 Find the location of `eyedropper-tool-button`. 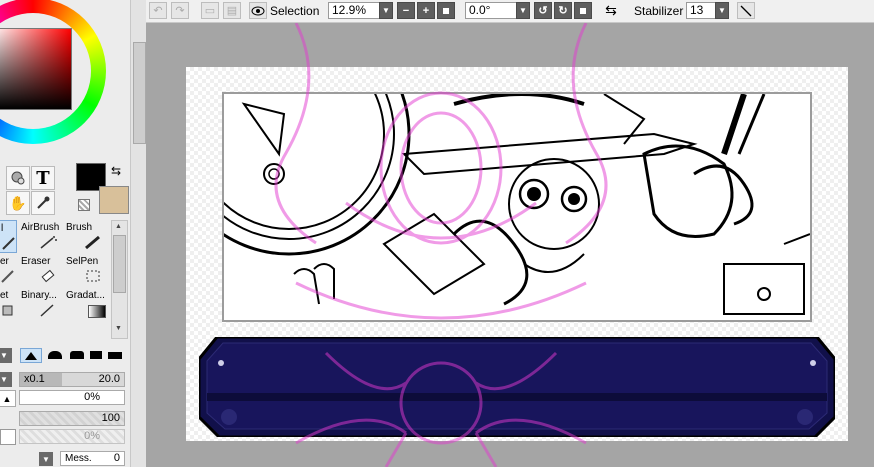

eyedropper-tool-button is located at coordinates (43, 203).